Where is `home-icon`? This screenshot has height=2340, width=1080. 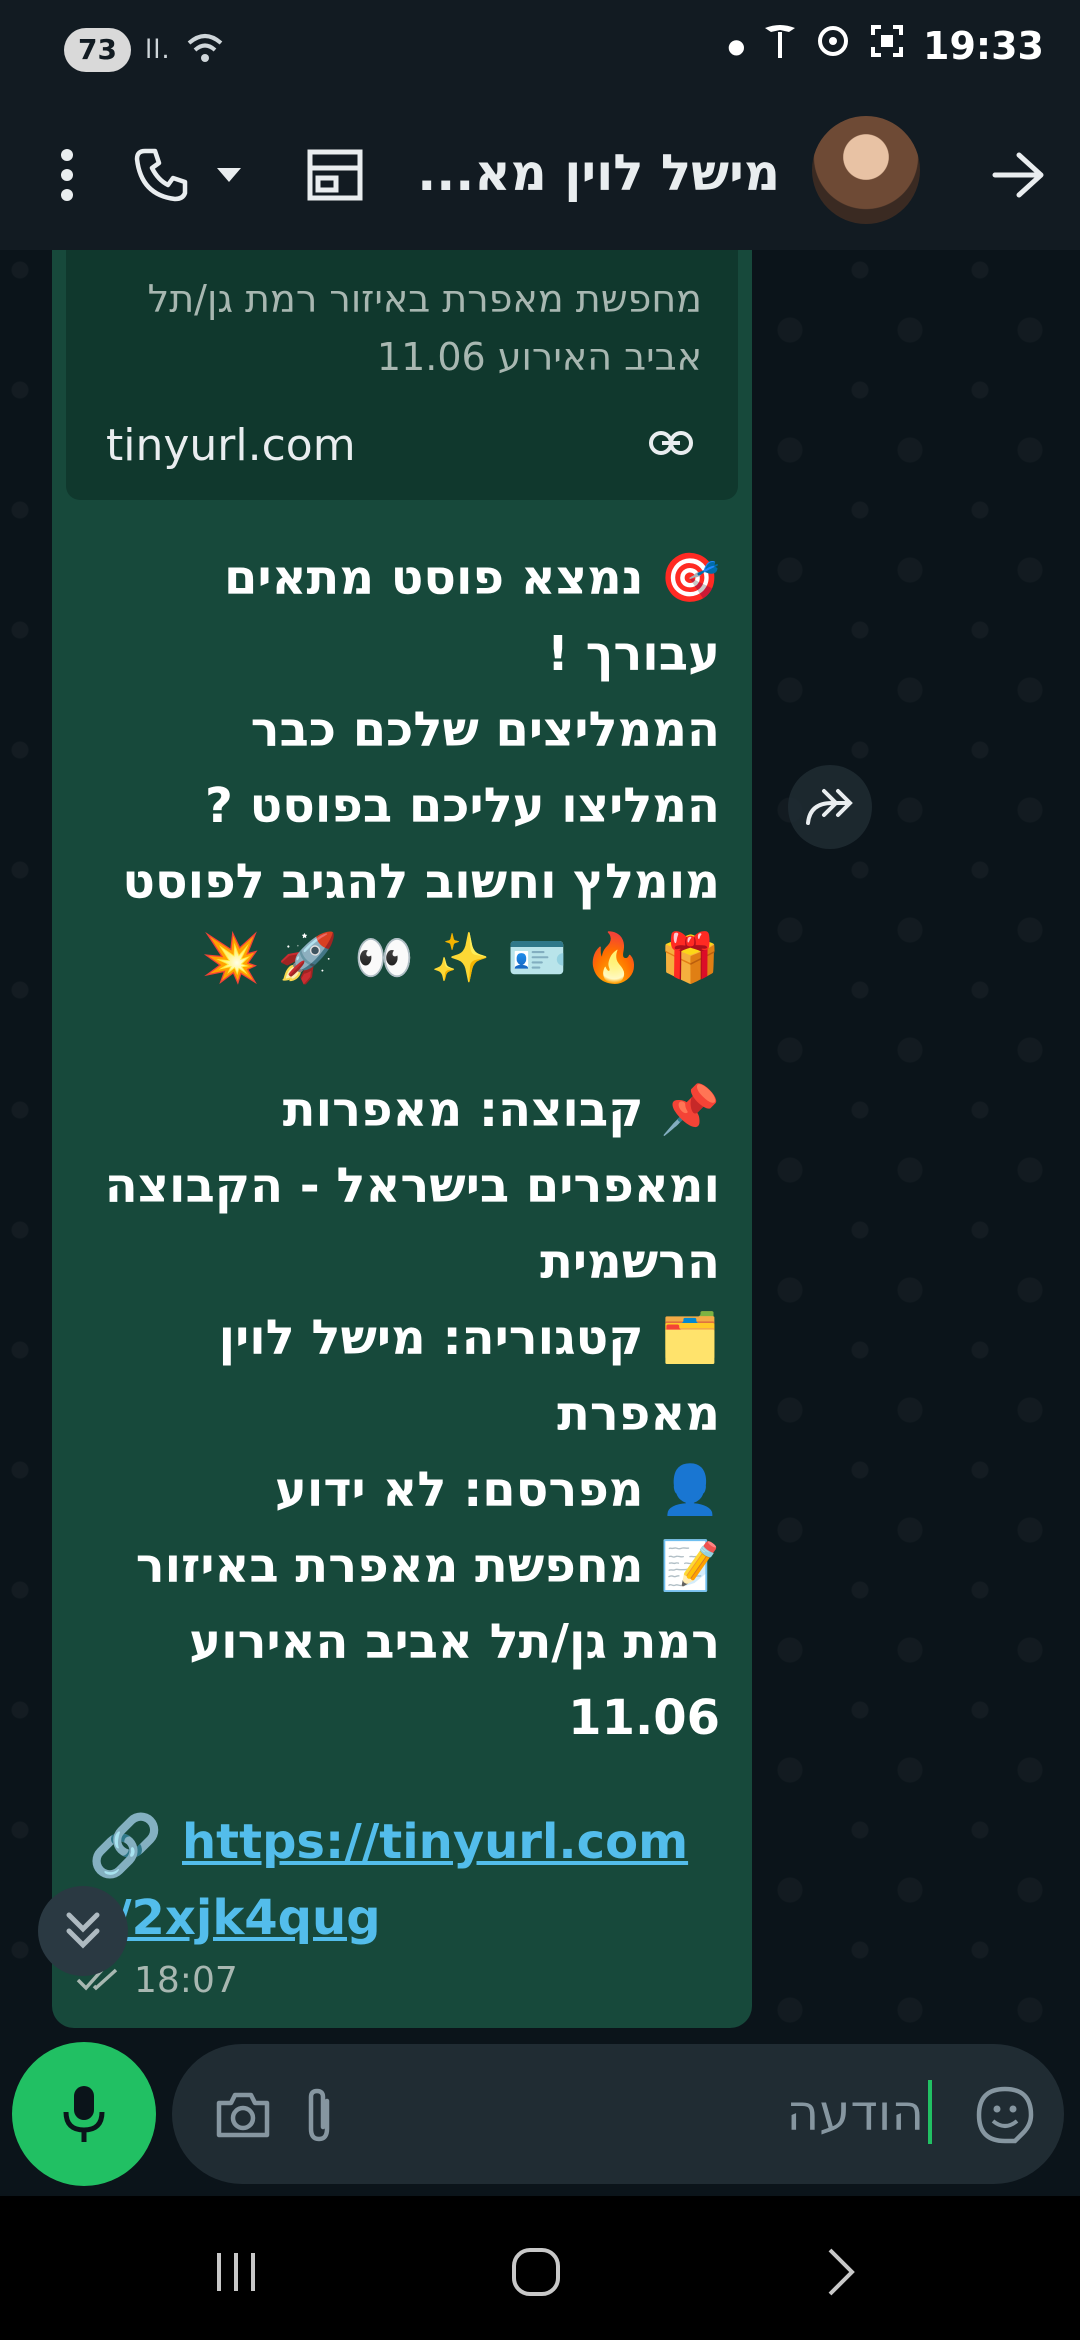 home-icon is located at coordinates (536, 2272).